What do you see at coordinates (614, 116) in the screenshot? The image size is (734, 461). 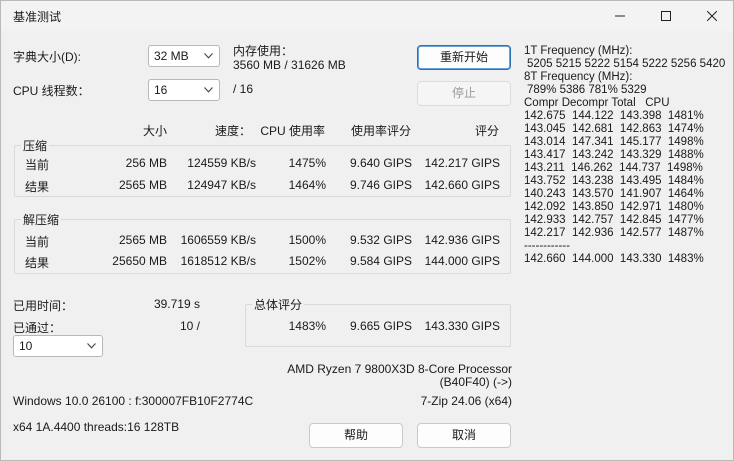 I see `log-row: 142.675 144.122 143.398 1481%` at bounding box center [614, 116].